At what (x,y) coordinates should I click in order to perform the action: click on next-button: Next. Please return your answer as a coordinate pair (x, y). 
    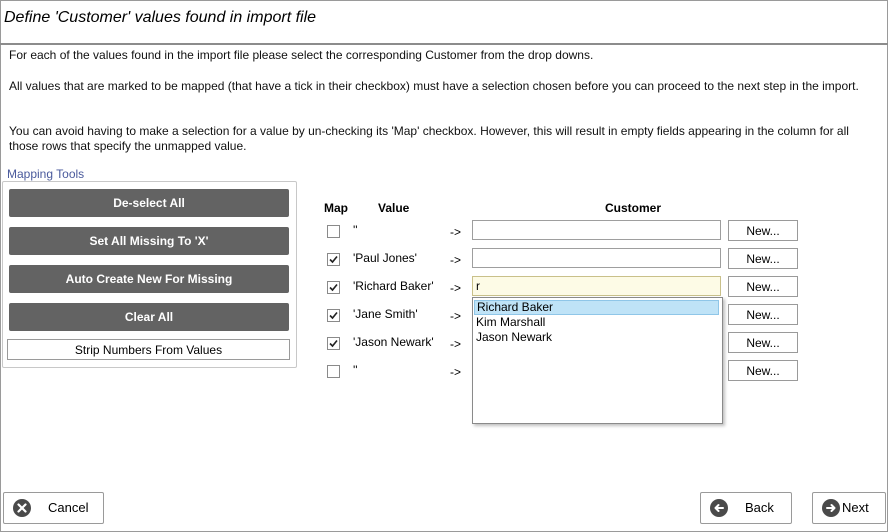
    Looking at the image, I should click on (849, 508).